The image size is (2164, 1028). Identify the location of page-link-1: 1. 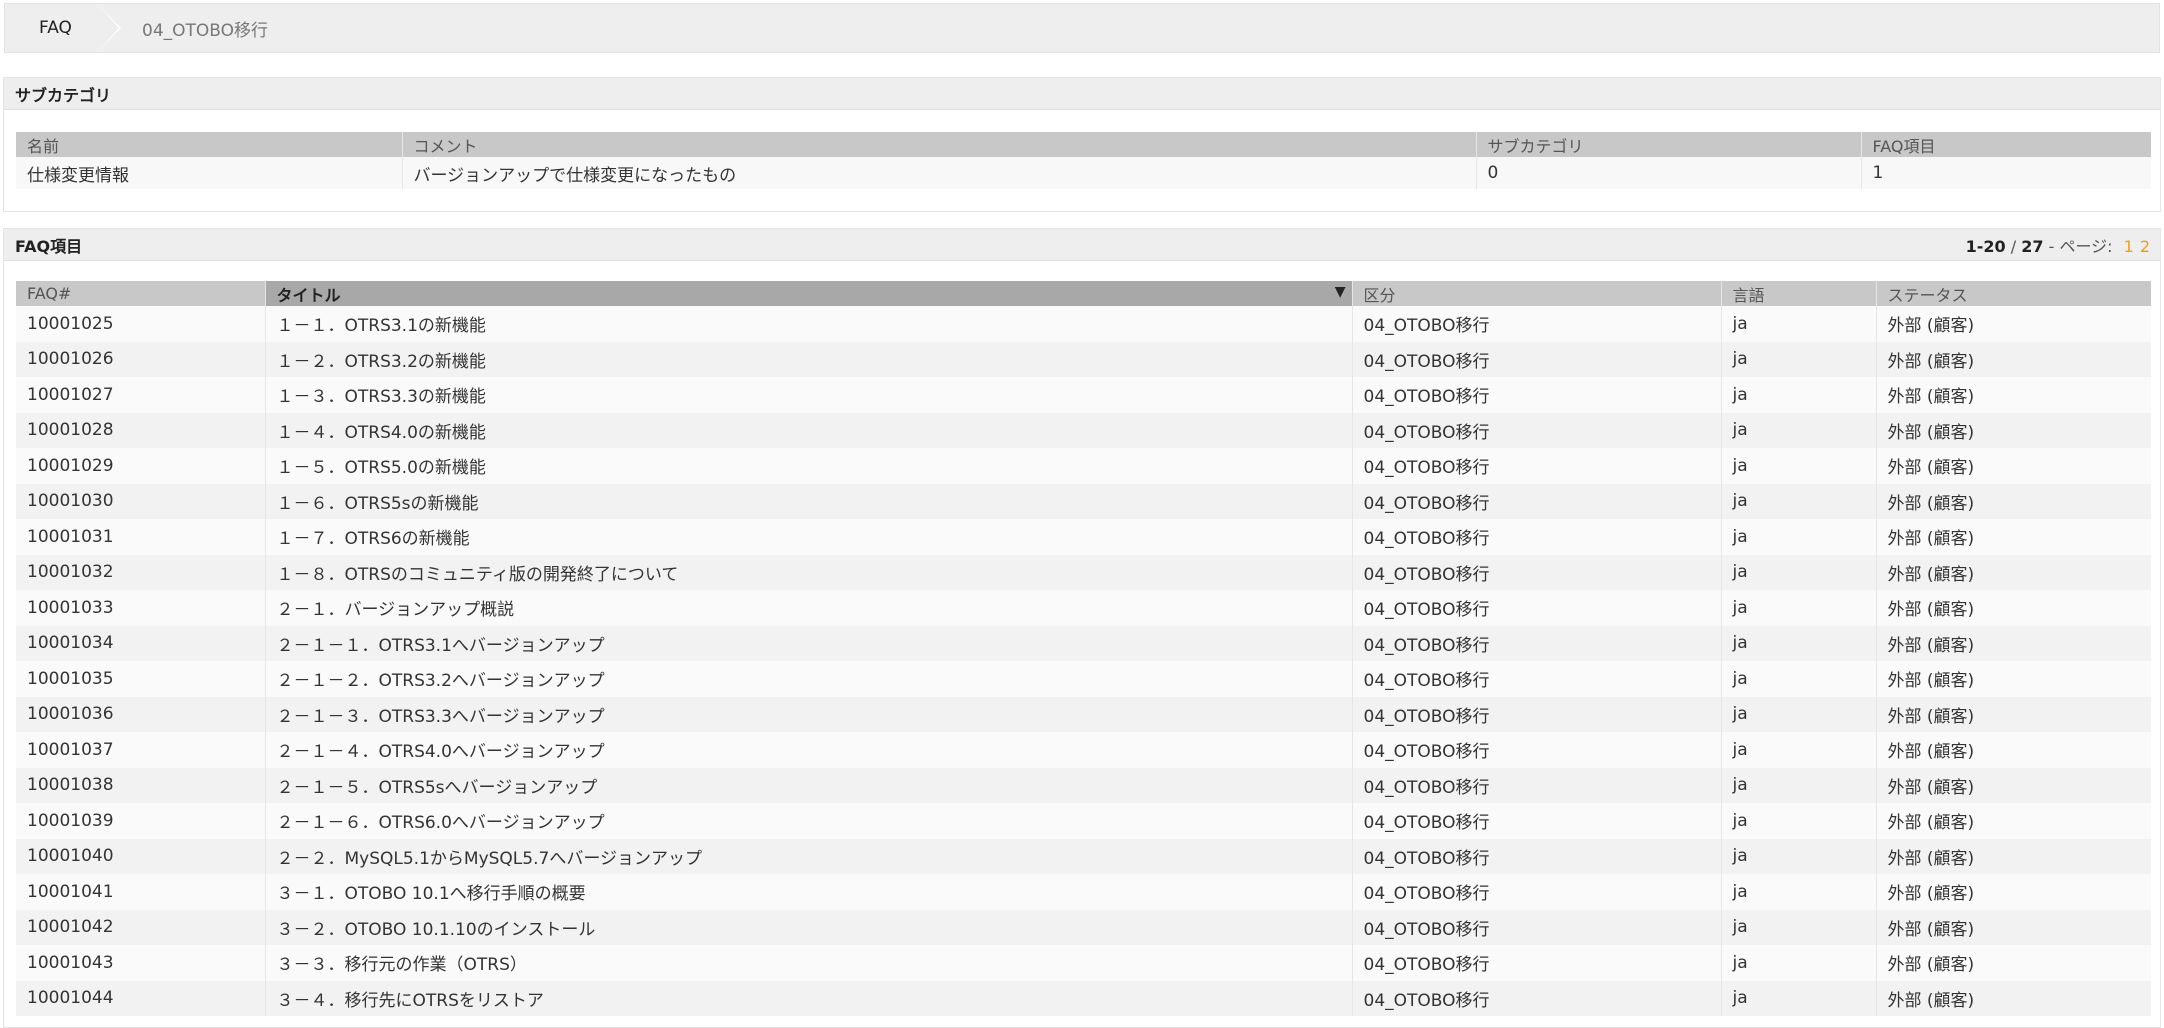
(2129, 246).